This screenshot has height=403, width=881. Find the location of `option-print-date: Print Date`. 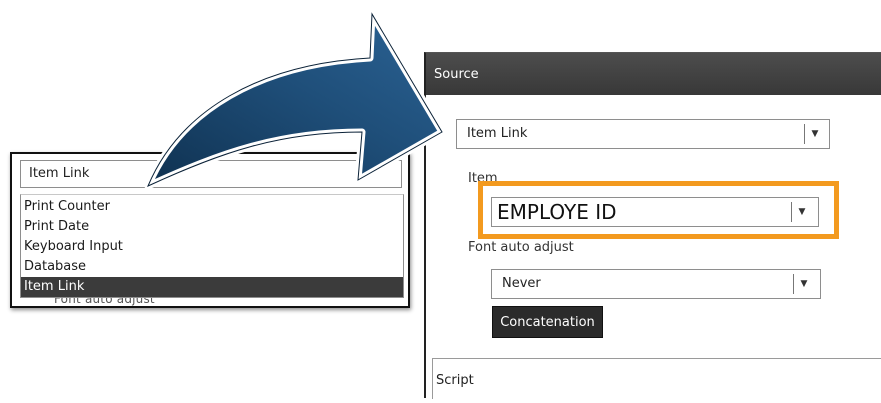

option-print-date: Print Date is located at coordinates (212, 227).